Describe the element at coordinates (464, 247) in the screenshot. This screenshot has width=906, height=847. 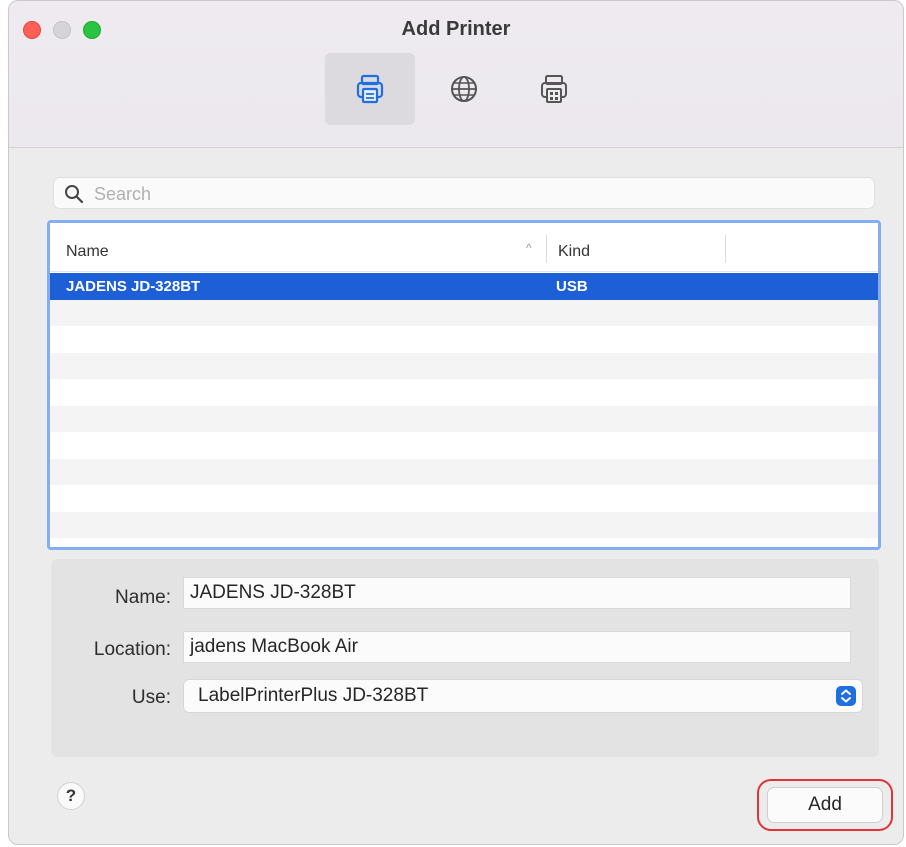
I see `list-header: Name ^ Kind` at that location.